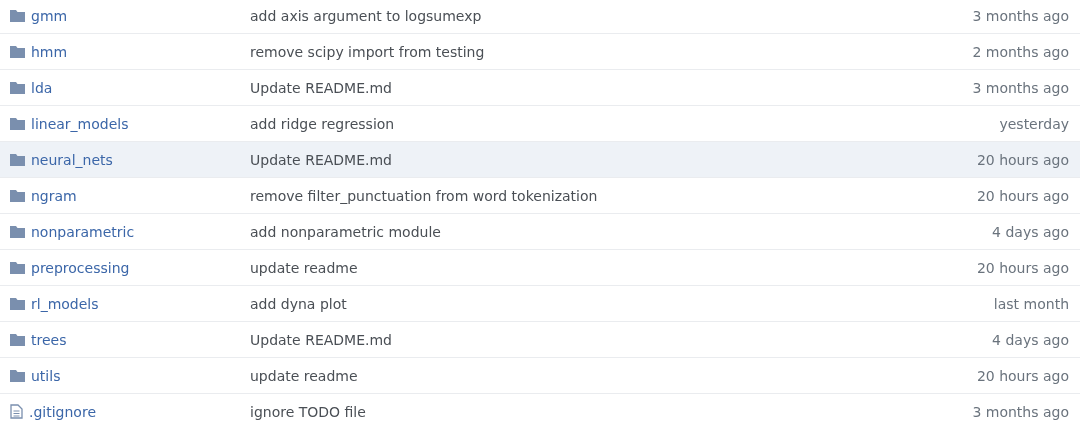  Describe the element at coordinates (46, 375) in the screenshot. I see `file-name-link: utils` at that location.